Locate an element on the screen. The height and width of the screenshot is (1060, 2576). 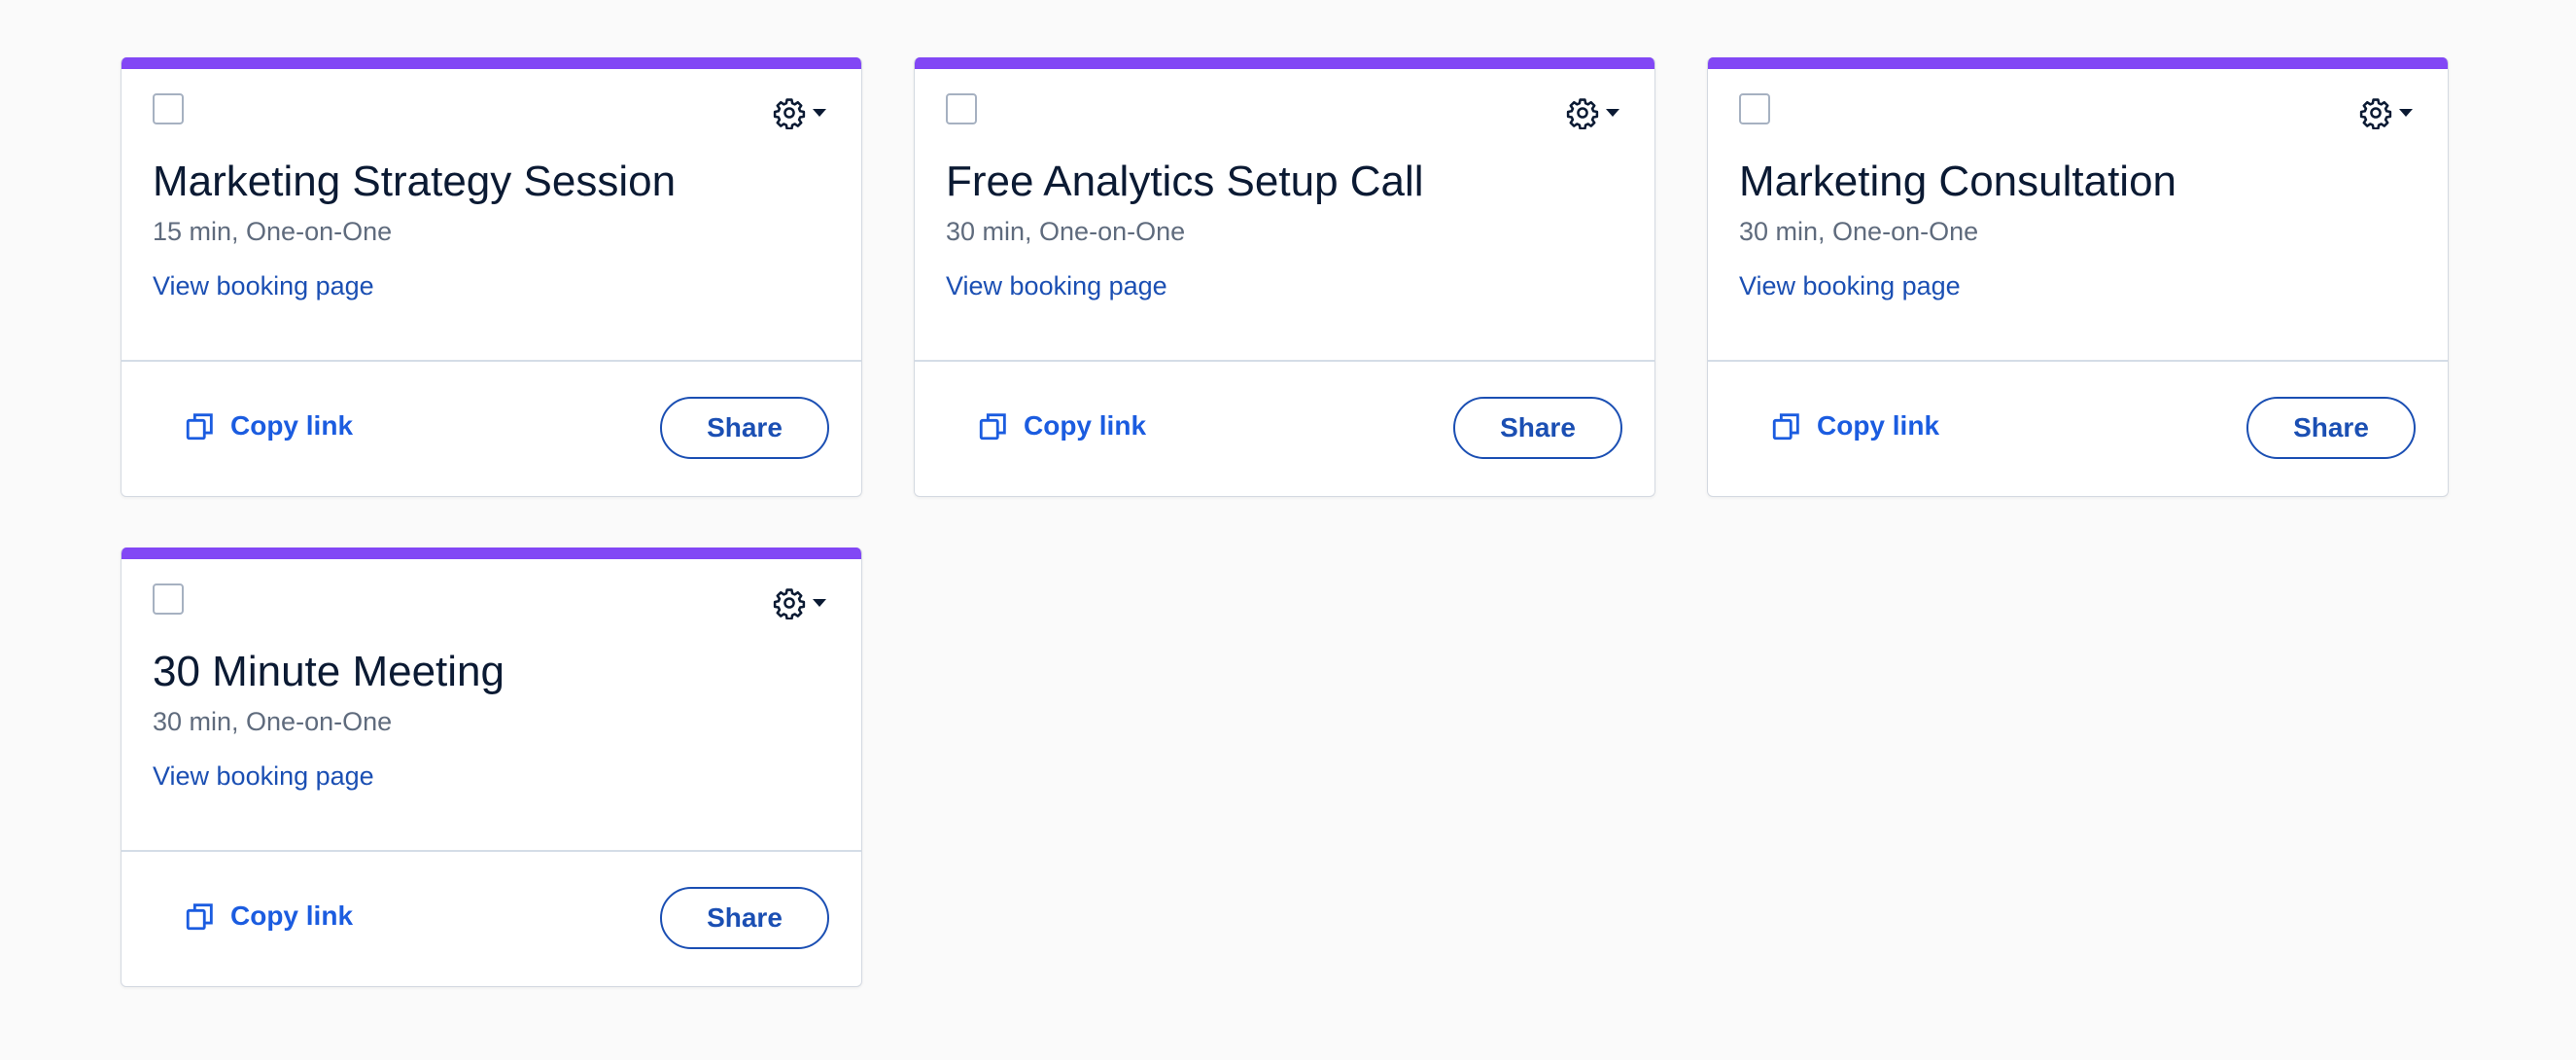
event-title: Marketing Strategy Session is located at coordinates (415, 182).